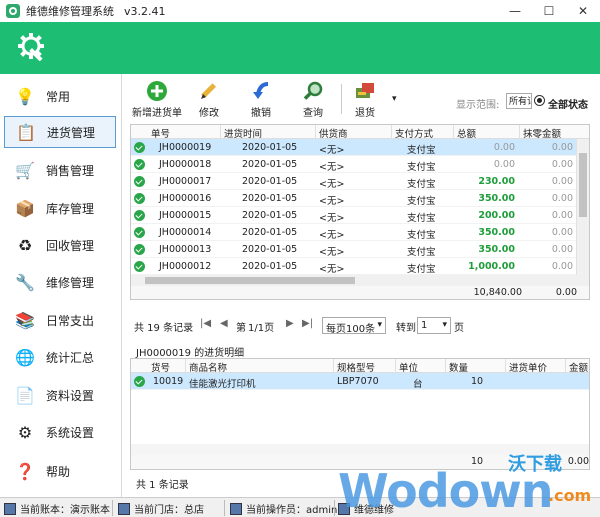 The image size is (600, 517). What do you see at coordinates (365, 91) in the screenshot?
I see `return-goods-icon` at bounding box center [365, 91].